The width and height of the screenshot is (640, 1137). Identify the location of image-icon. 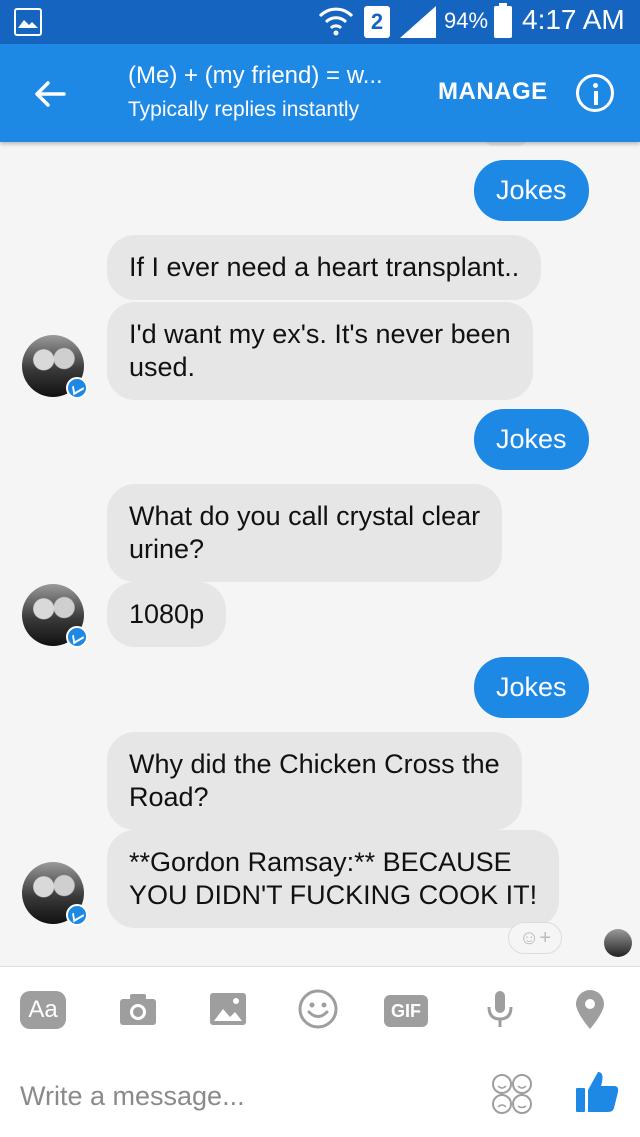
(228, 1009).